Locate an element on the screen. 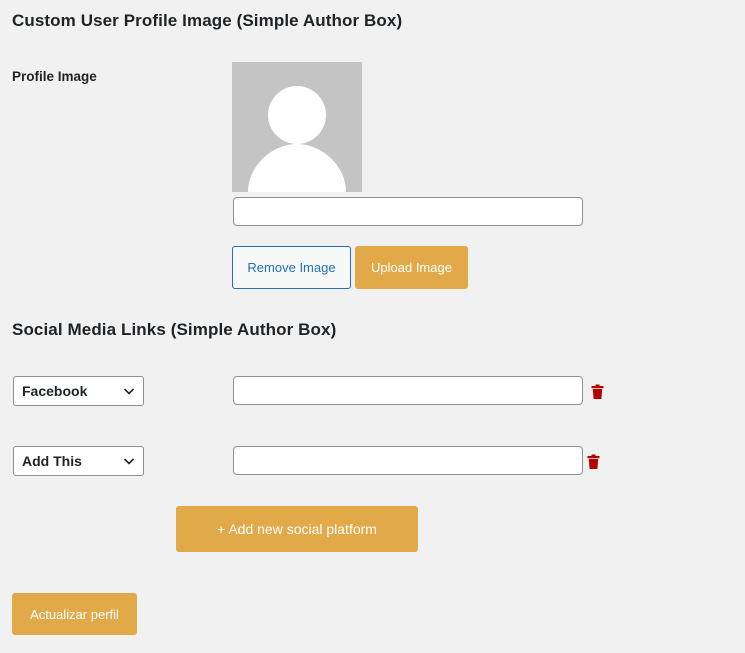 This screenshot has width=745, height=653. add-social-platform-button: + Add new social platform is located at coordinates (297, 529).